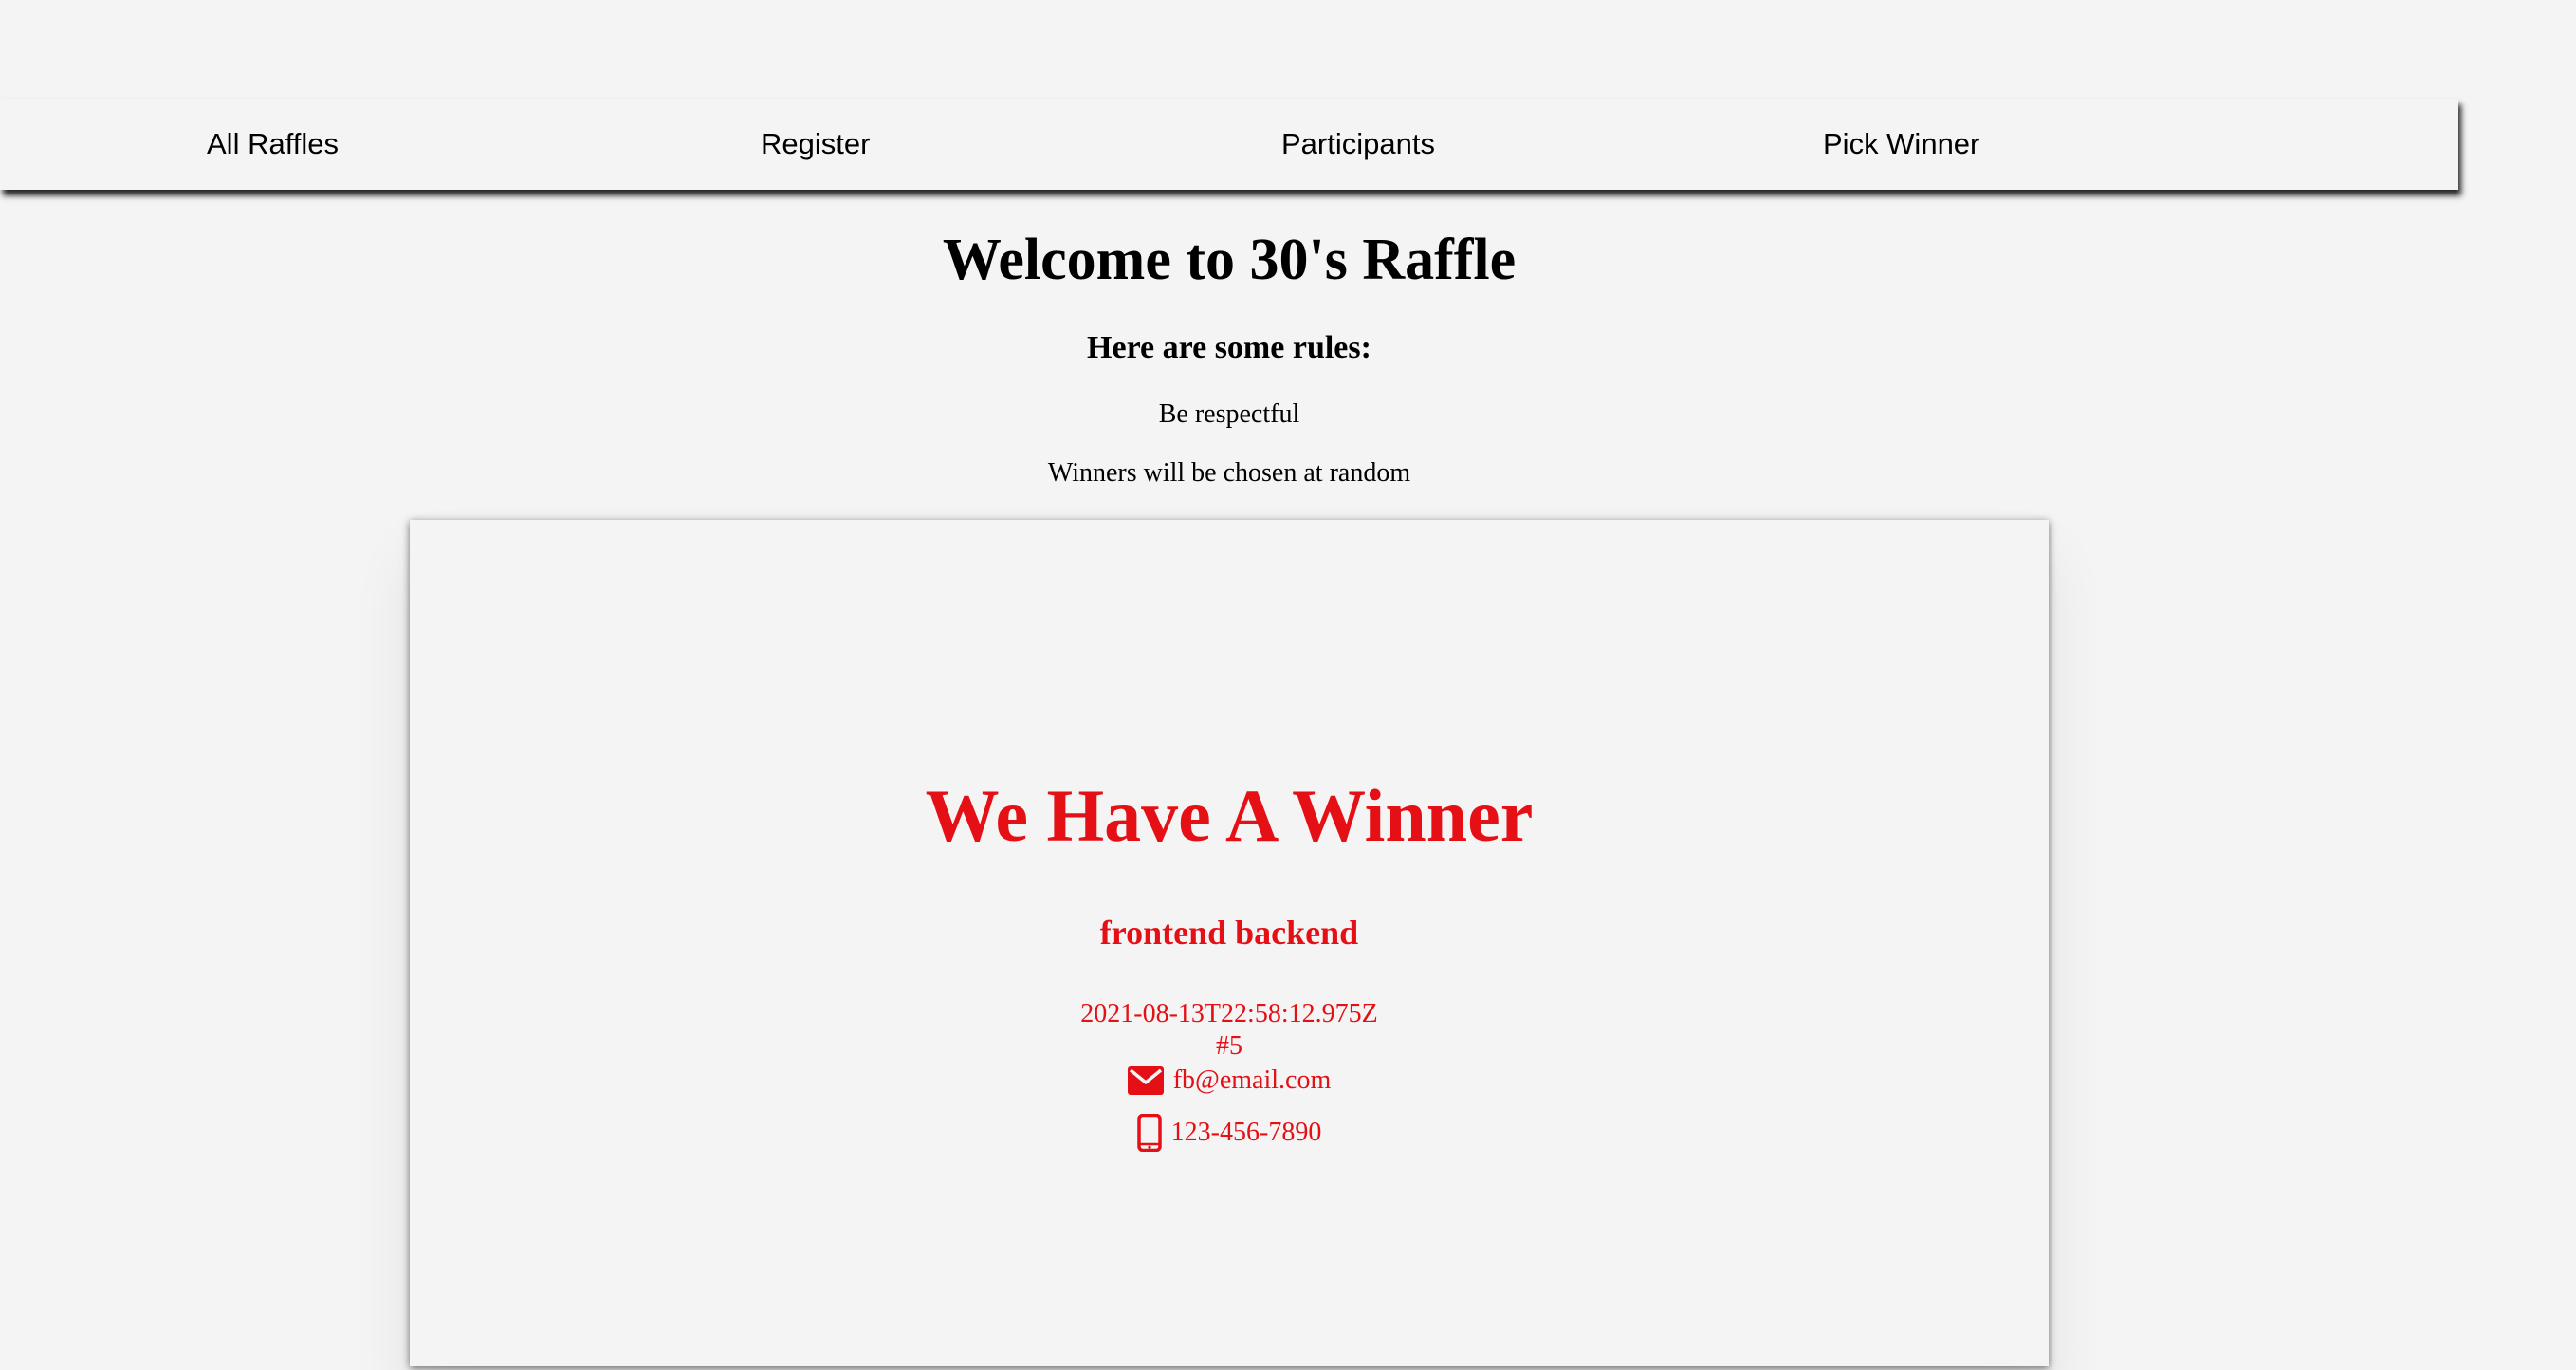 This screenshot has height=1370, width=2576. What do you see at coordinates (1246, 1132) in the screenshot?
I see `winner-phone: 123-456-7890` at bounding box center [1246, 1132].